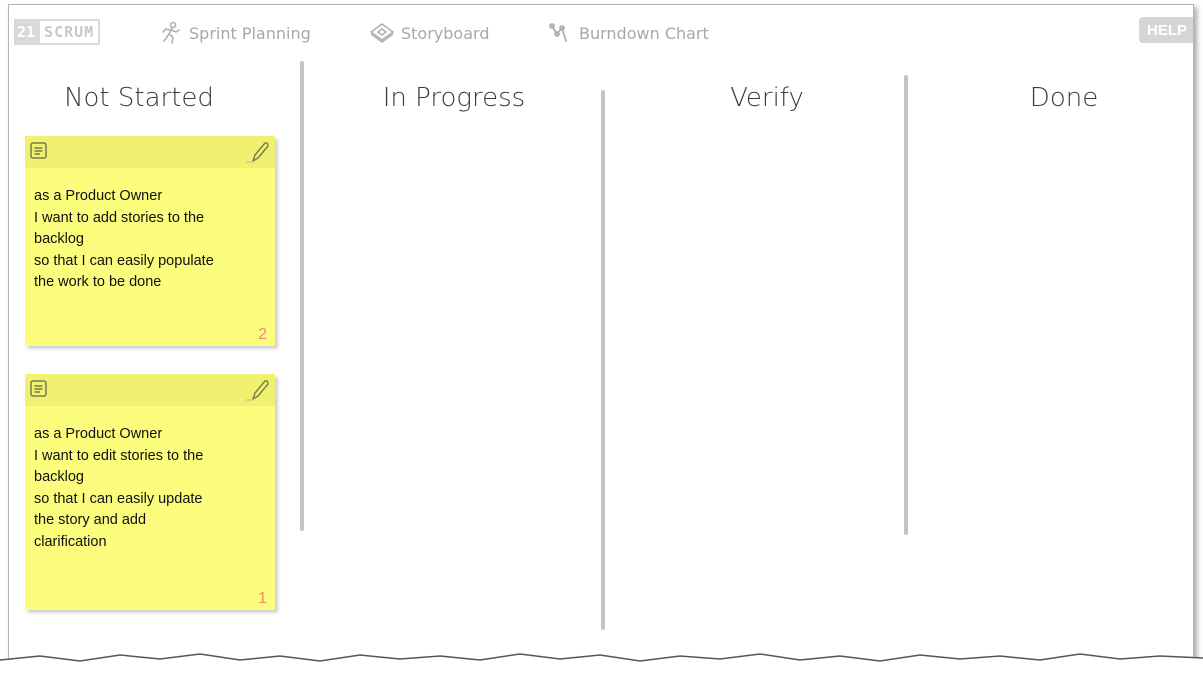 The height and width of the screenshot is (675, 1203). What do you see at coordinates (69, 32) in the screenshot?
I see `logo-word: SCRUM` at bounding box center [69, 32].